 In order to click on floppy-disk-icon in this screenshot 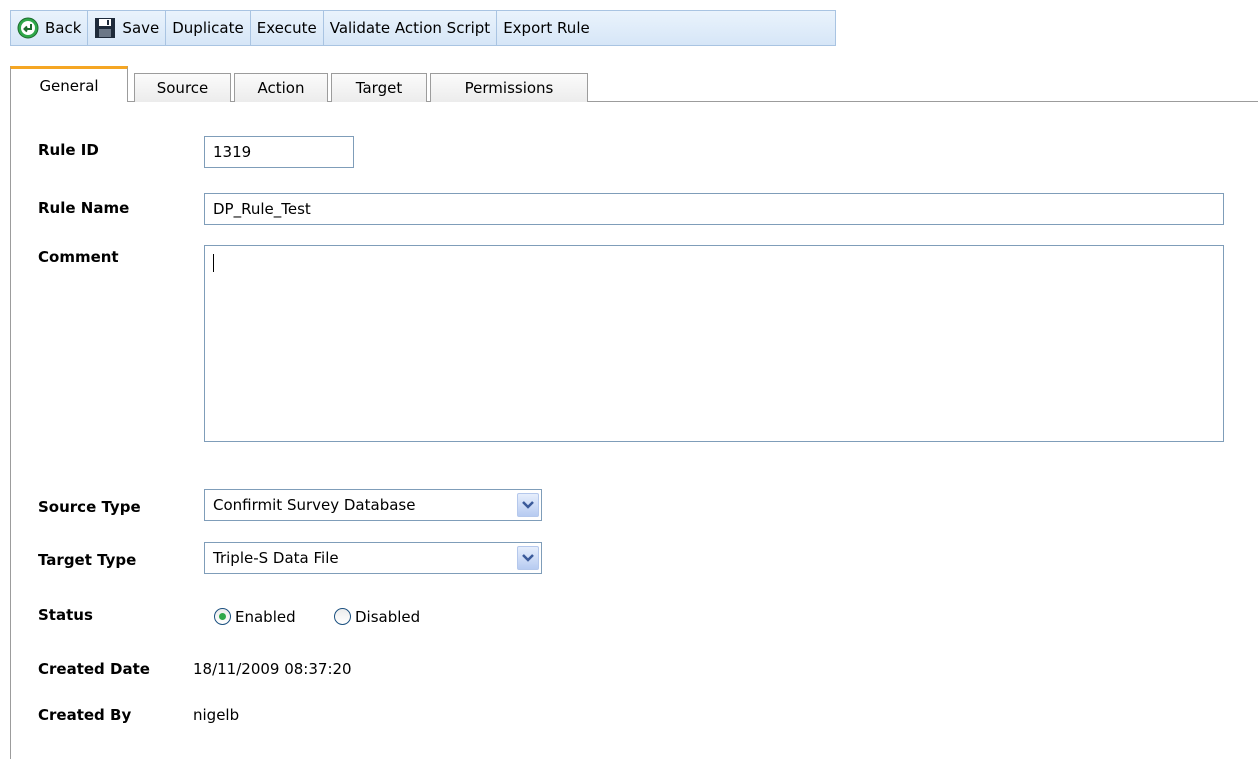, I will do `click(105, 28)`.